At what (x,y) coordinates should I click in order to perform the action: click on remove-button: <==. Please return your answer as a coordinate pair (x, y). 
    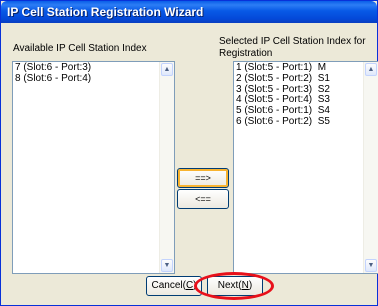
    Looking at the image, I should click on (203, 199).